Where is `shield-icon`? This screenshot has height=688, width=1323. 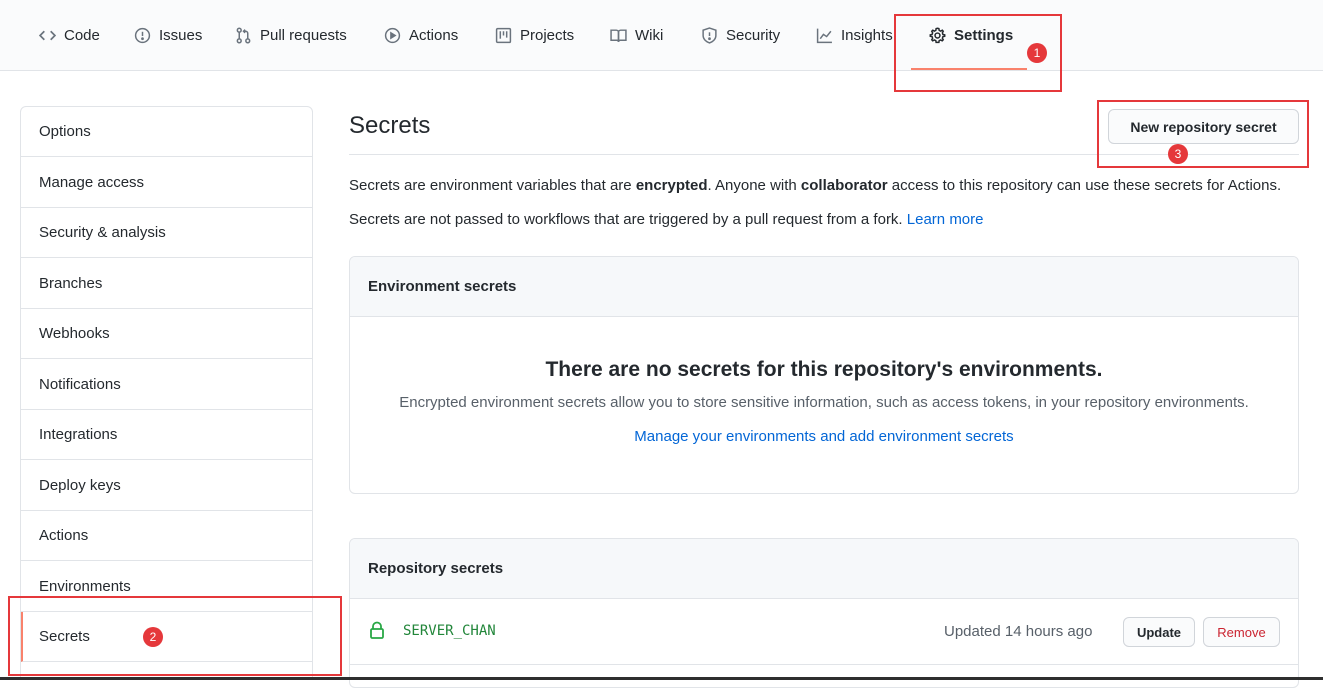
shield-icon is located at coordinates (709, 36).